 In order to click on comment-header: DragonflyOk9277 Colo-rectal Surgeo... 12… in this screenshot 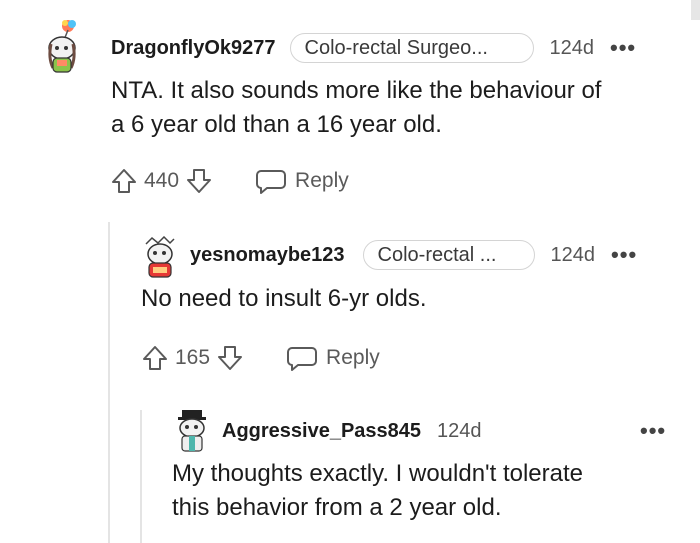, I will do `click(373, 48)`.